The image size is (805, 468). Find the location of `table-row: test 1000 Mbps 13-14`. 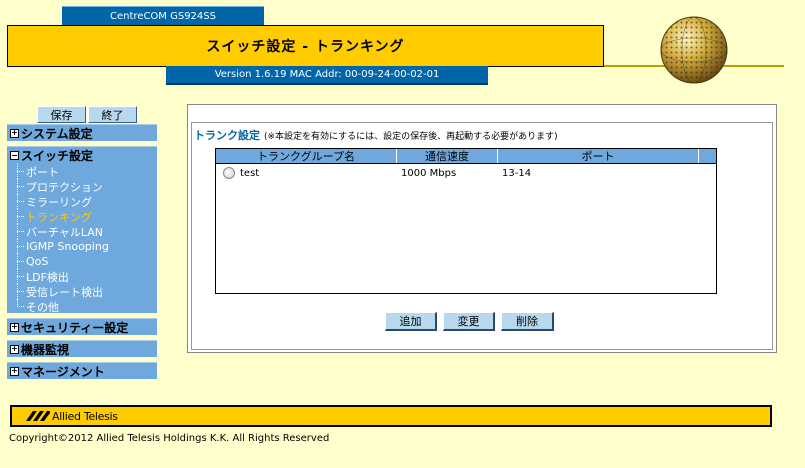

table-row: test 1000 Mbps 13-14 is located at coordinates (466, 173).